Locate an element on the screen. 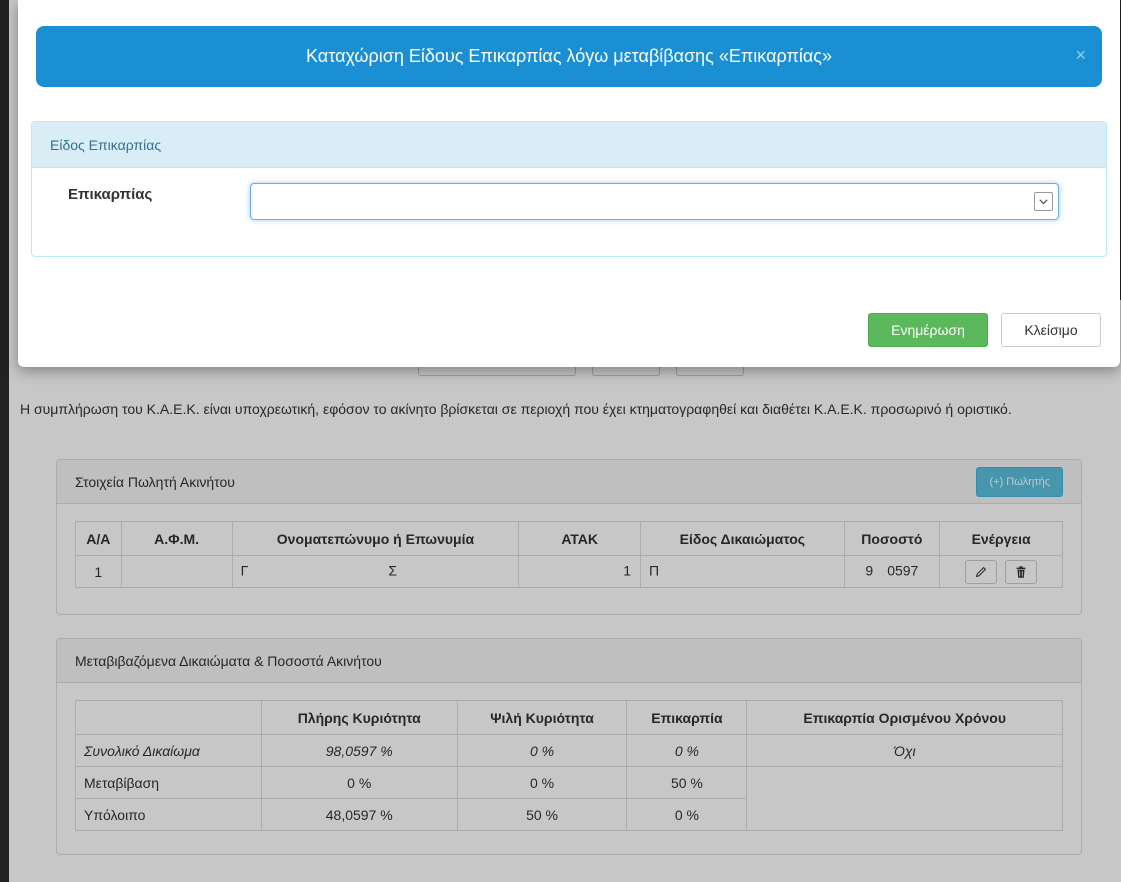  close-icon: × is located at coordinates (1080, 55).